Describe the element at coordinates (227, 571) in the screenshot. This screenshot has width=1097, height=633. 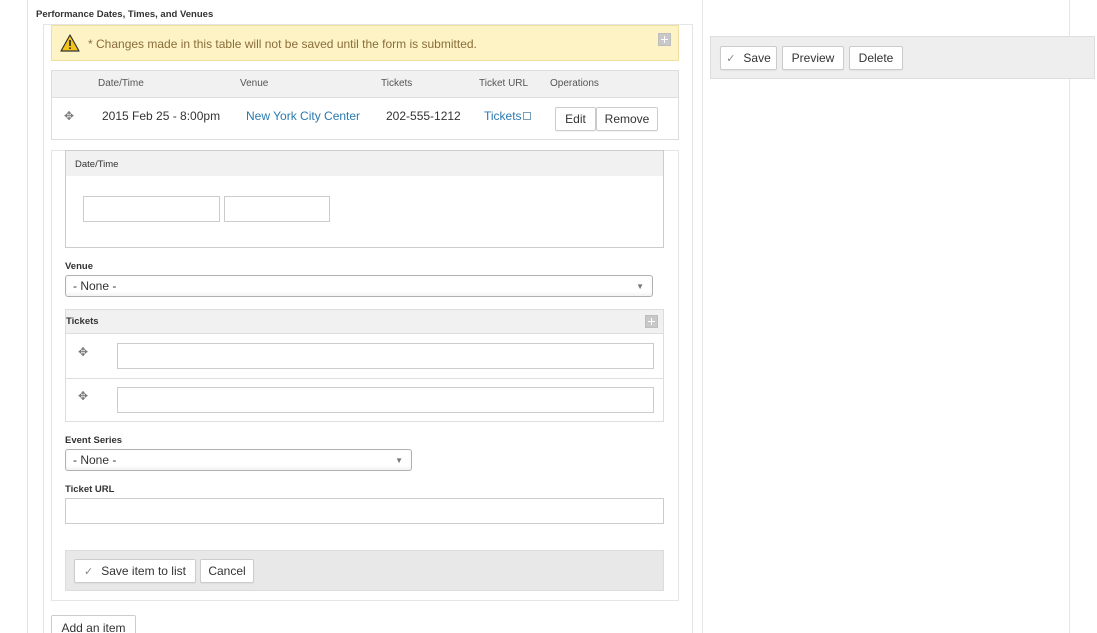
I see `cancel-button: Cancel` at that location.